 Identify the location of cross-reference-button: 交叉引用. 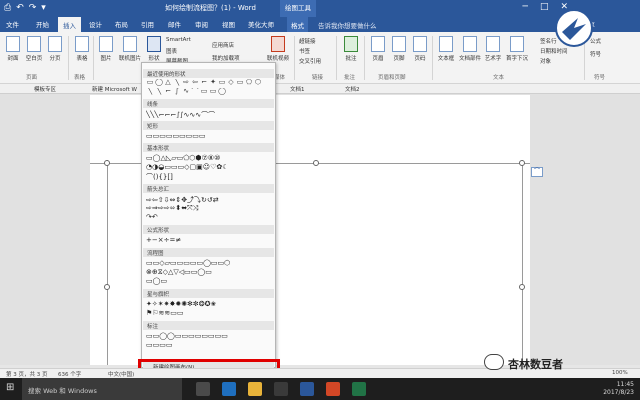
(310, 61).